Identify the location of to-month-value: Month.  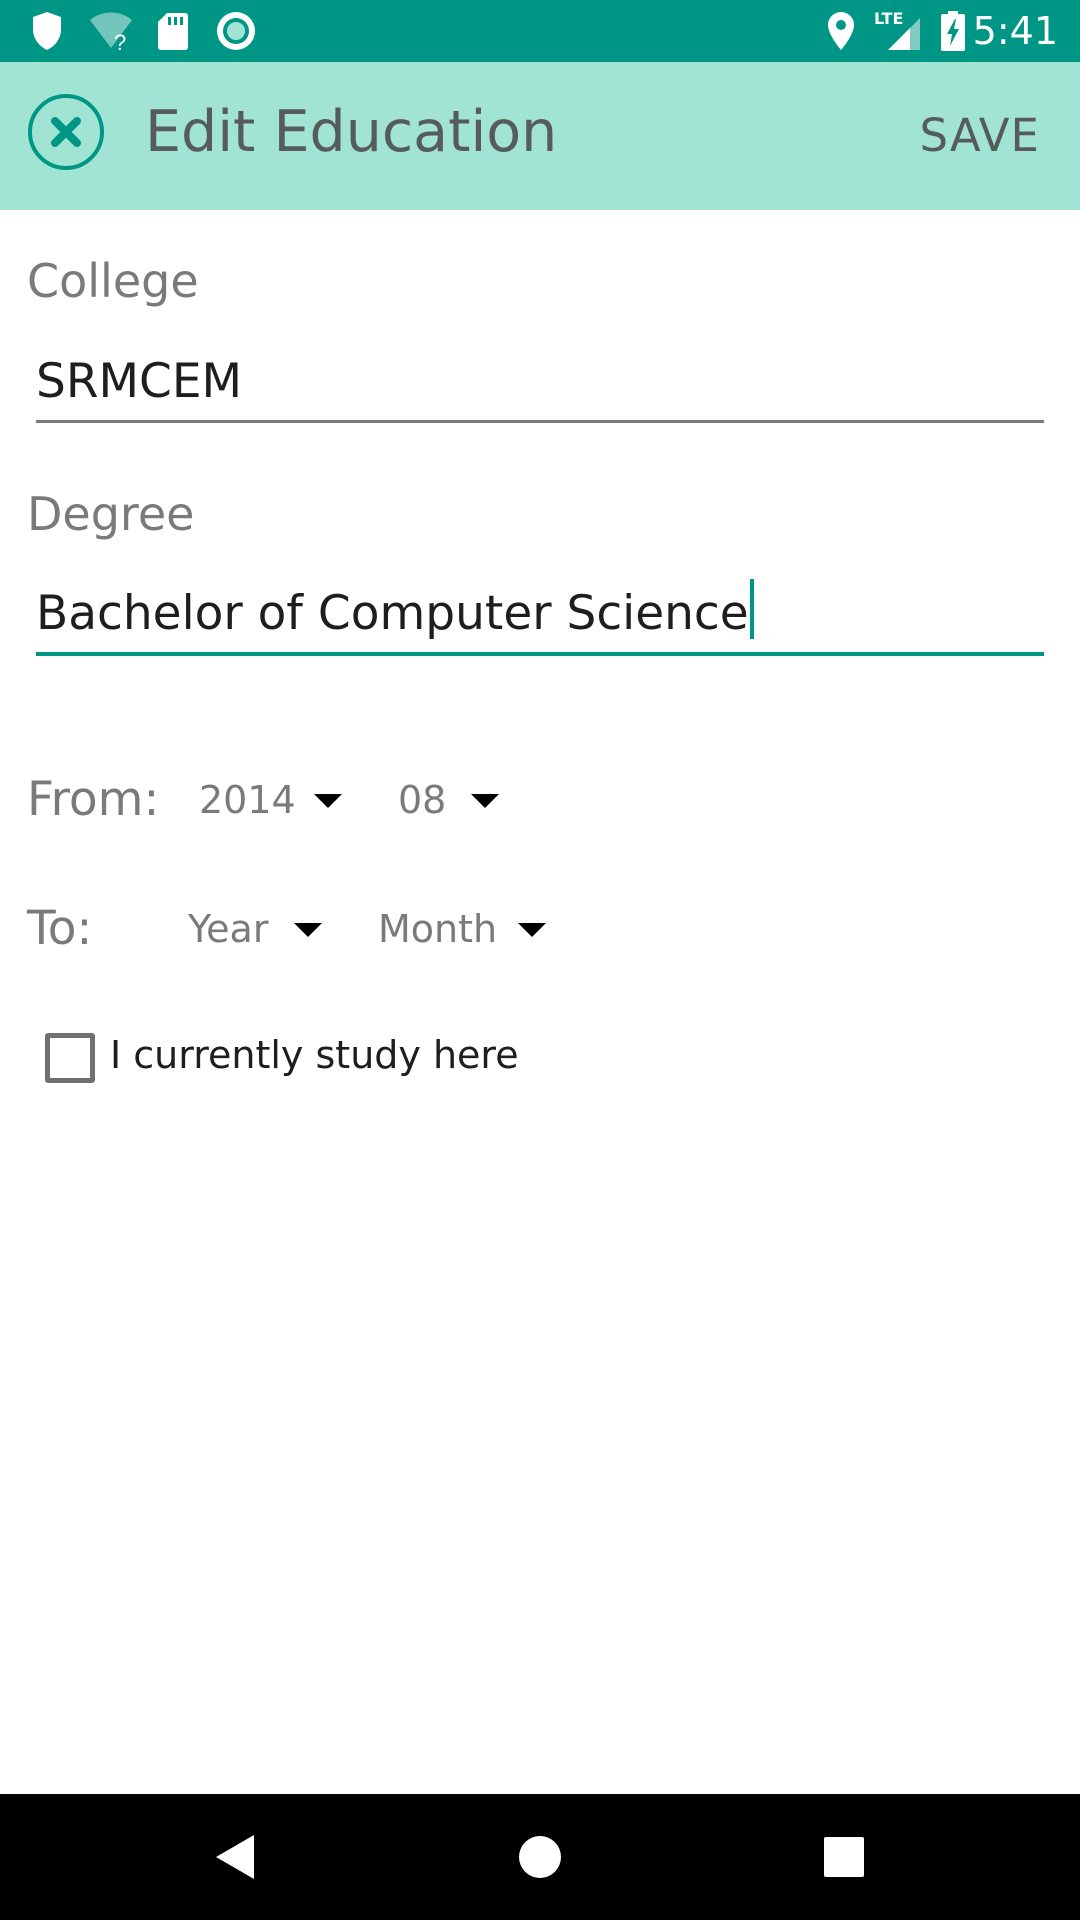
(438, 929).